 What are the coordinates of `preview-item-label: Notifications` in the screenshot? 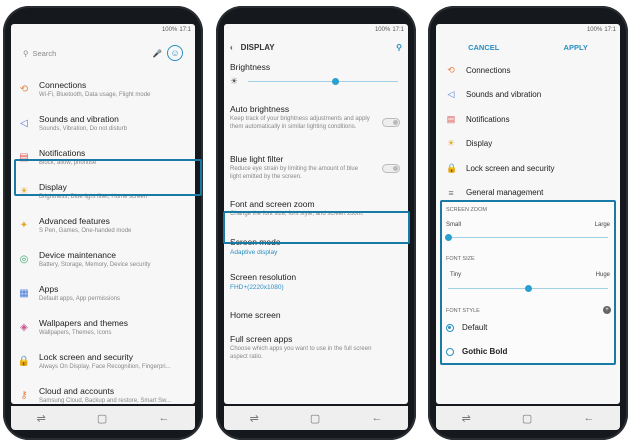 It's located at (488, 119).